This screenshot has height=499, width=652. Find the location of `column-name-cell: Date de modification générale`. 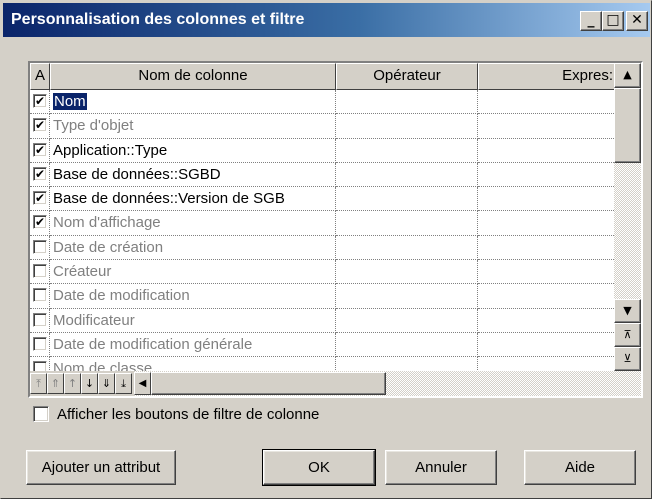

column-name-cell: Date de modification générale is located at coordinates (193, 345).